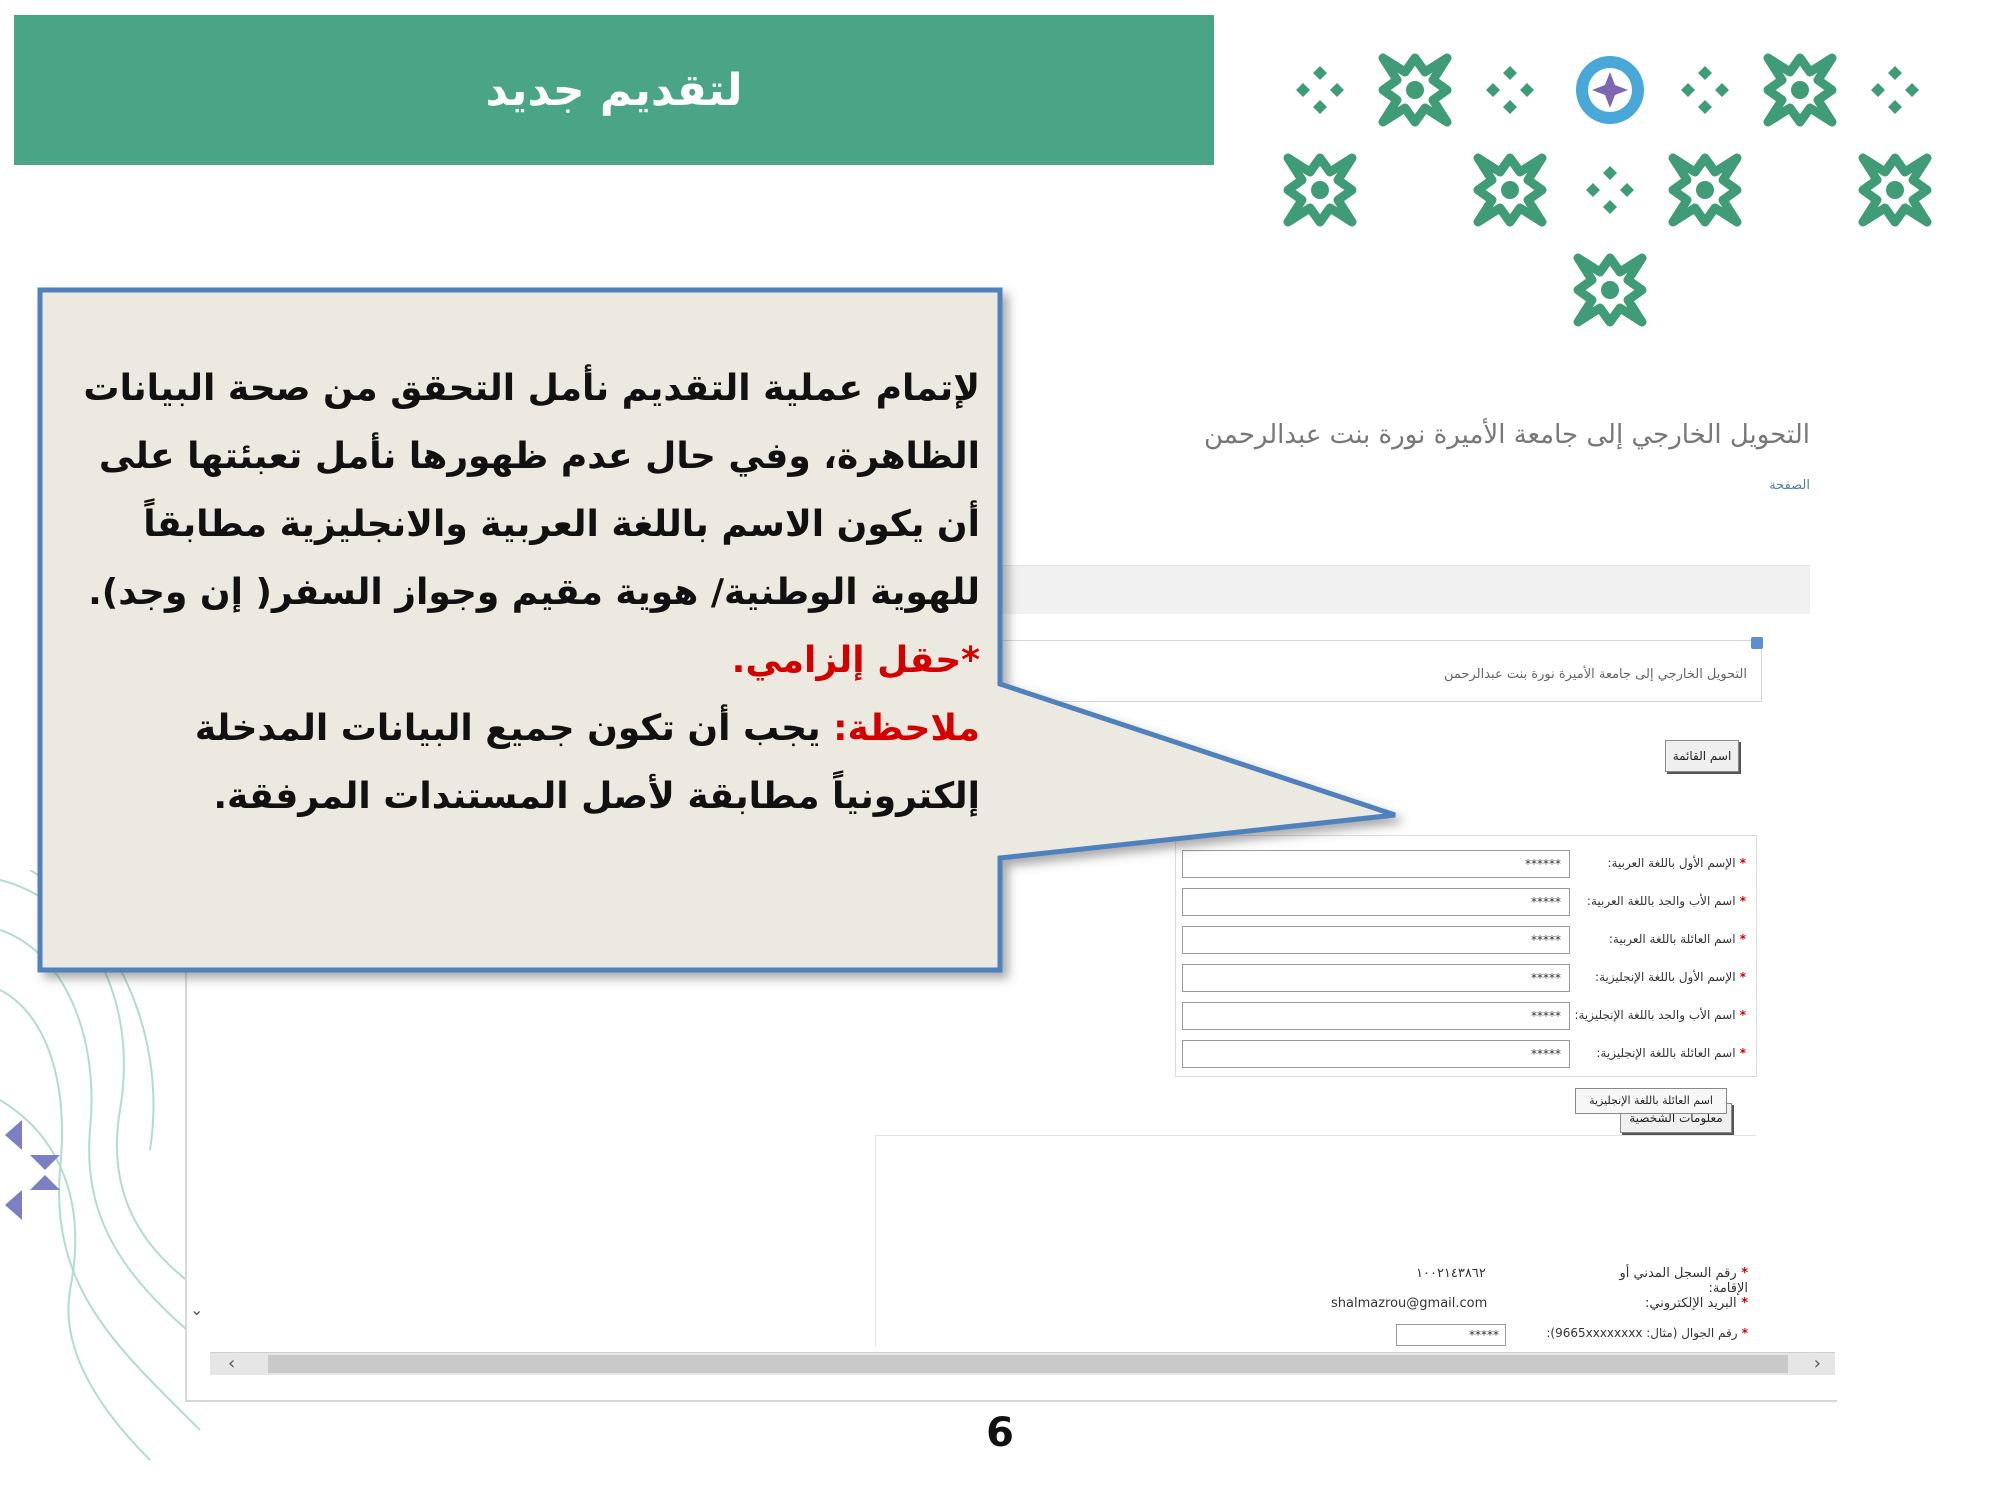  What do you see at coordinates (1630, 190) in the screenshot?
I see `university-logo` at bounding box center [1630, 190].